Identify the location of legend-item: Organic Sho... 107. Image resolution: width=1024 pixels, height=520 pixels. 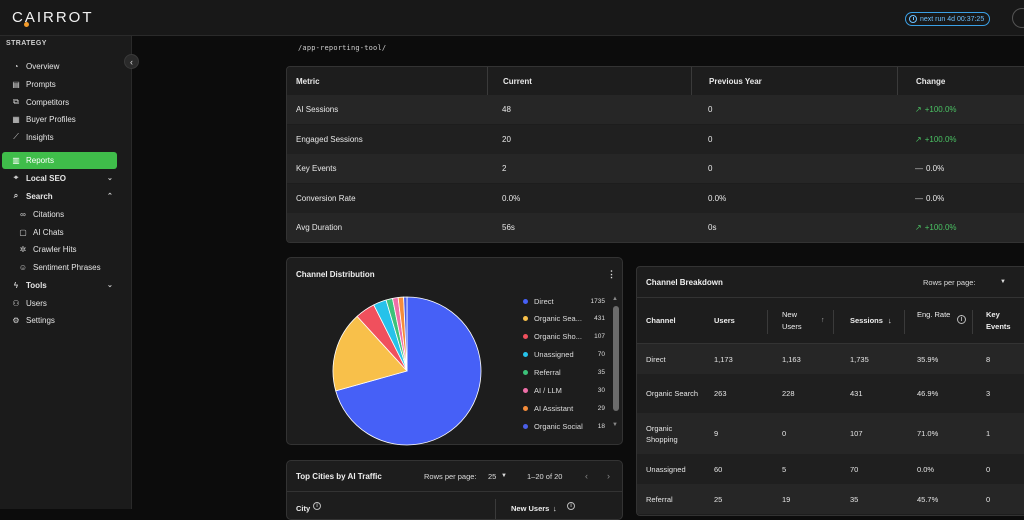
(566, 337).